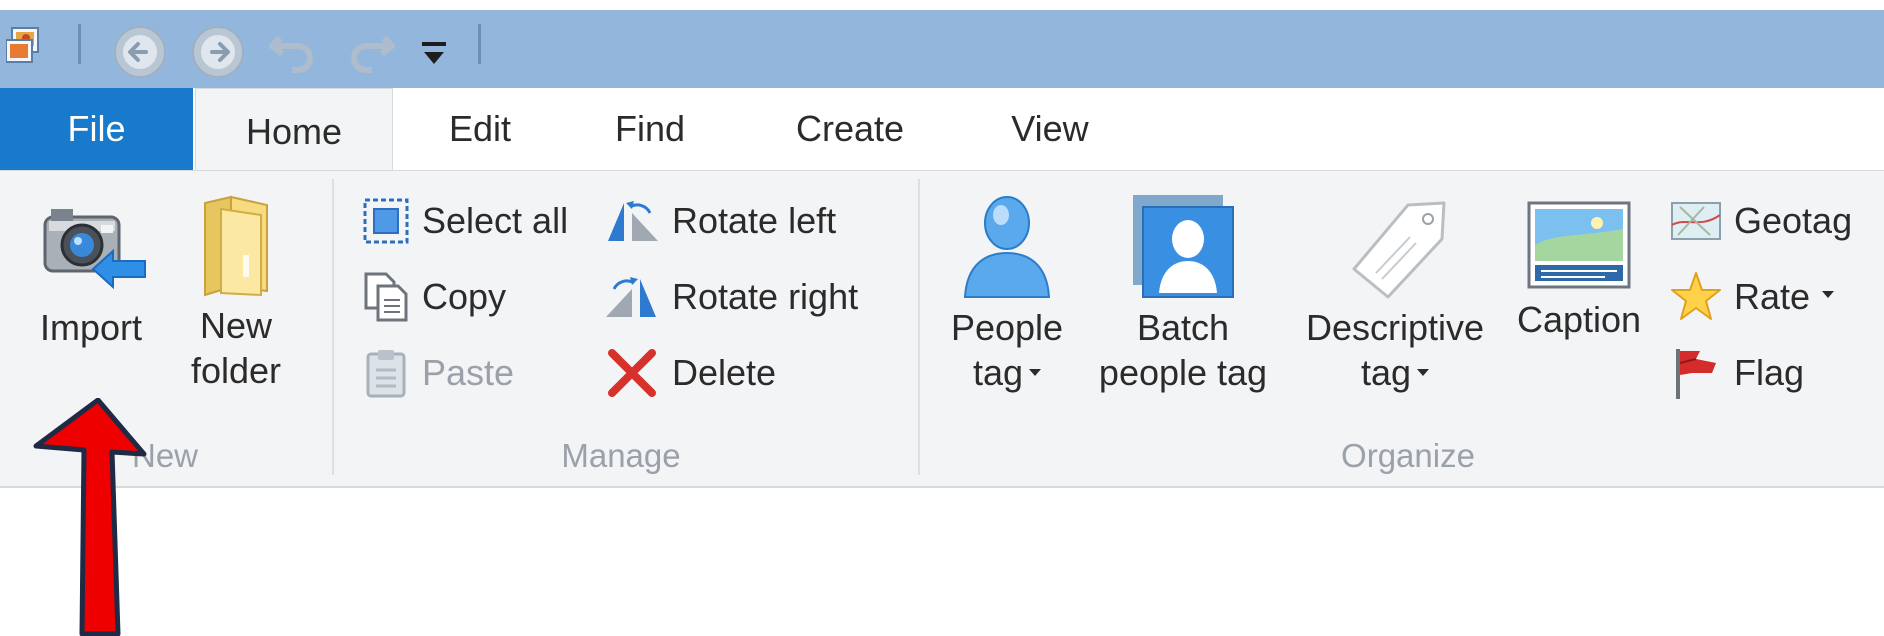 The width and height of the screenshot is (1884, 636). Describe the element at coordinates (621, 455) in the screenshot. I see `group-label-manage: Manage` at that location.